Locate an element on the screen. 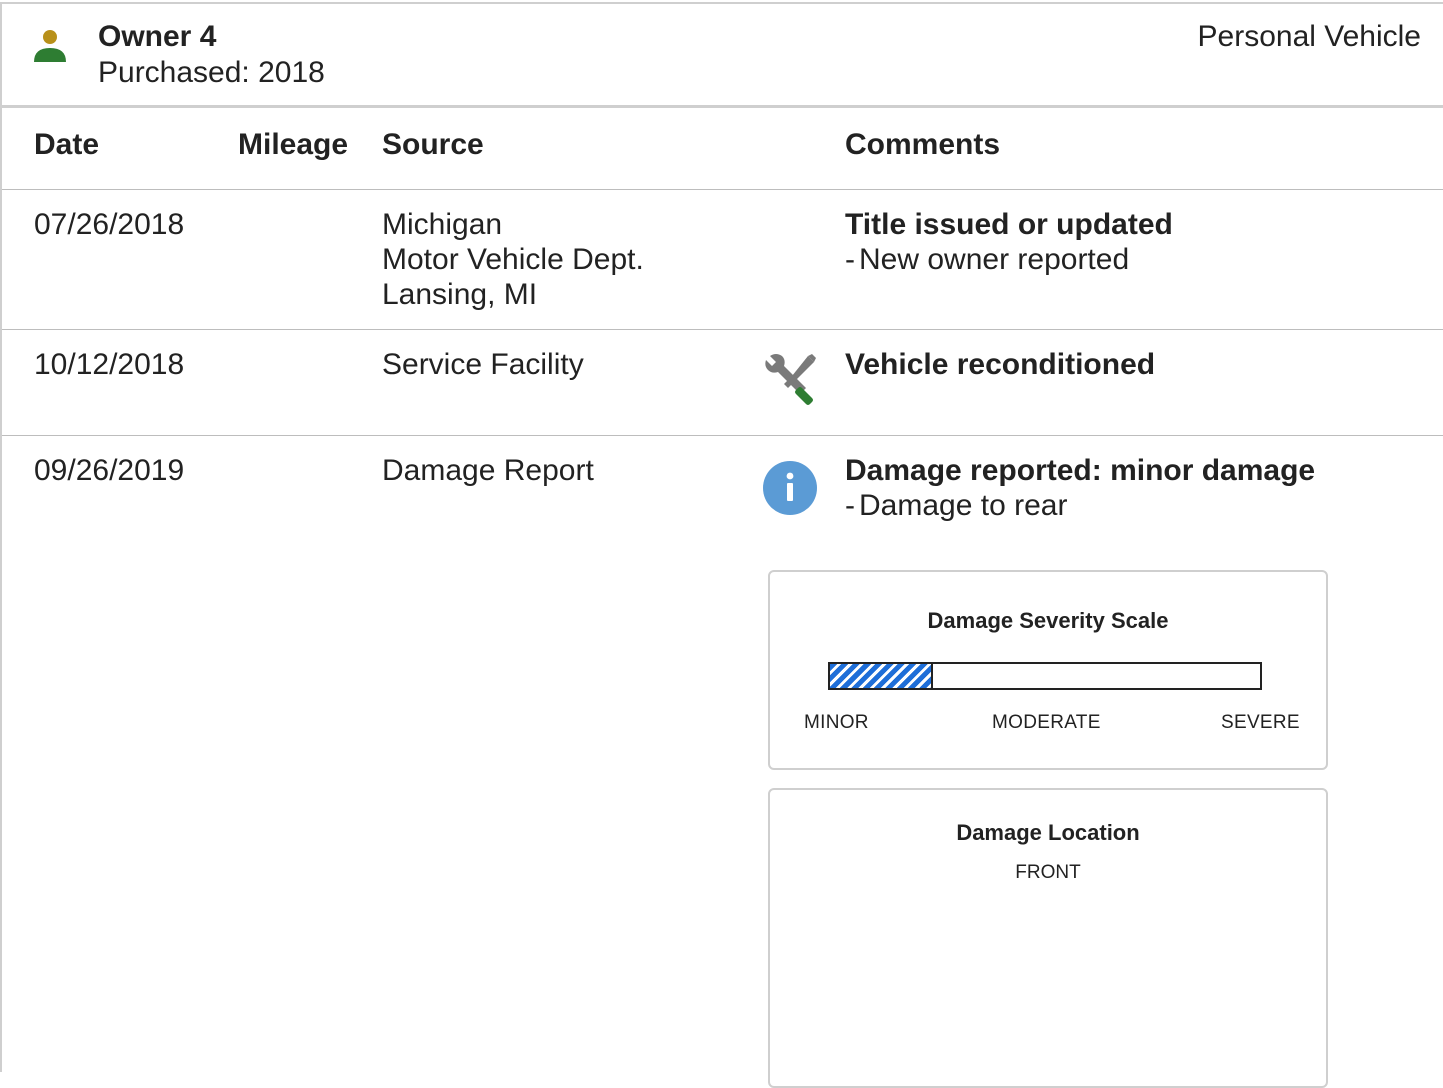  row-source: Service Facility is located at coordinates (483, 364).